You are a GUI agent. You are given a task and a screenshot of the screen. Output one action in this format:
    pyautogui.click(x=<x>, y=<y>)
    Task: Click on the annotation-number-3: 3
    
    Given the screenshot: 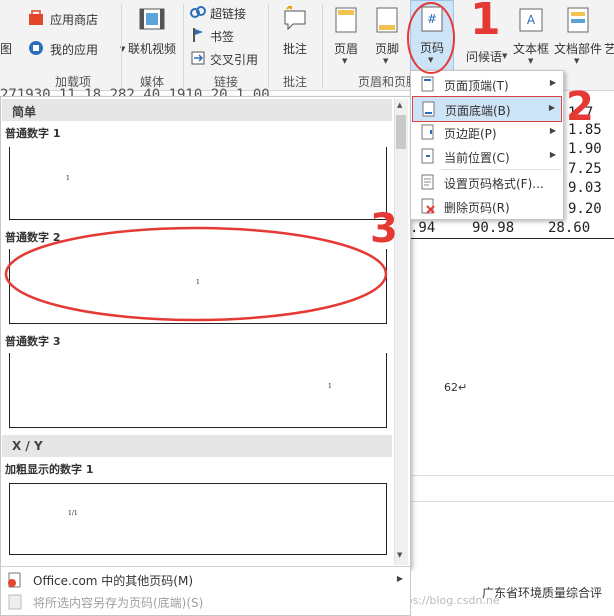 What is the action you would take?
    pyautogui.click(x=384, y=229)
    